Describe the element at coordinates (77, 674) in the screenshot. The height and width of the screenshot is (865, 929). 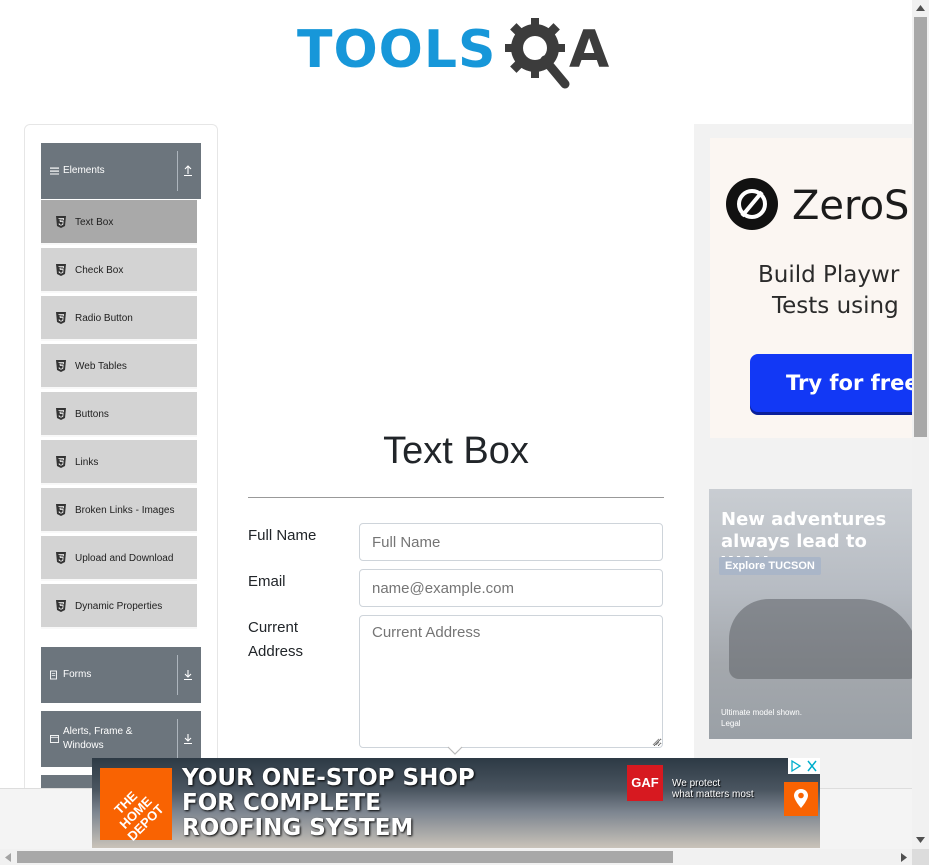
I see `group-label: Forms` at that location.